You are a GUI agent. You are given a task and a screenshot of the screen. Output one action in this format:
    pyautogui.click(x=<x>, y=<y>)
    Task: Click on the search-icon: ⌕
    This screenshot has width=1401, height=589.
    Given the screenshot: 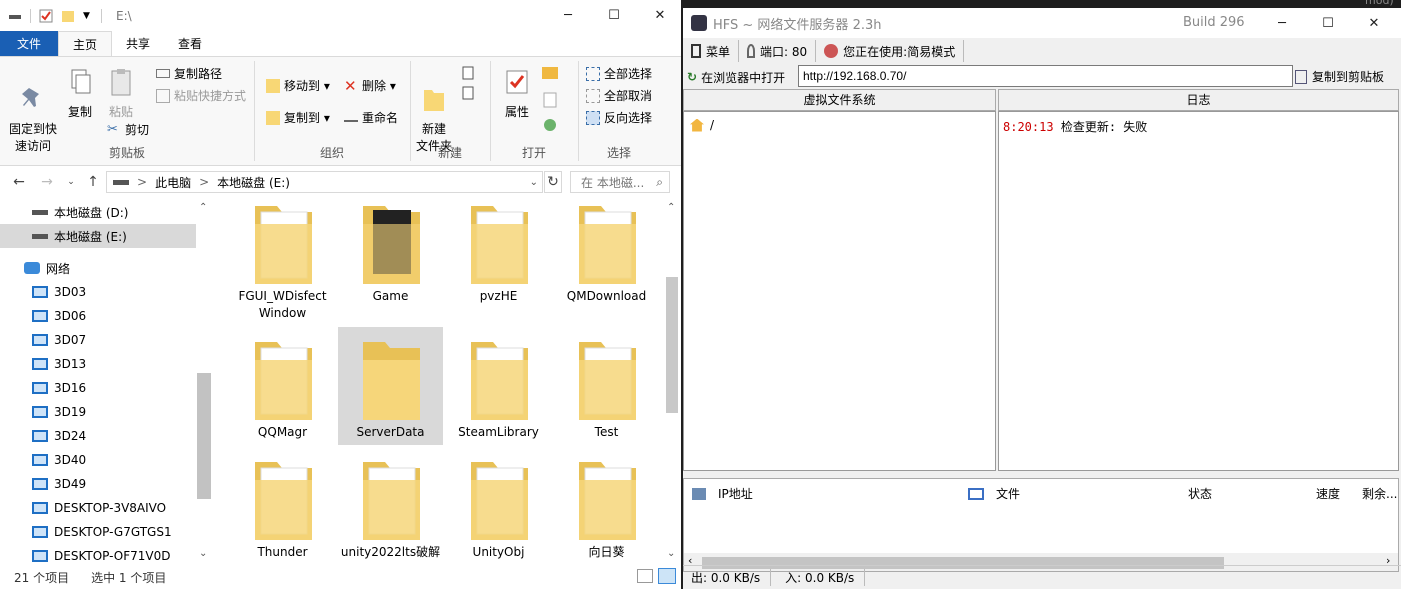 What is the action you would take?
    pyautogui.click(x=659, y=181)
    